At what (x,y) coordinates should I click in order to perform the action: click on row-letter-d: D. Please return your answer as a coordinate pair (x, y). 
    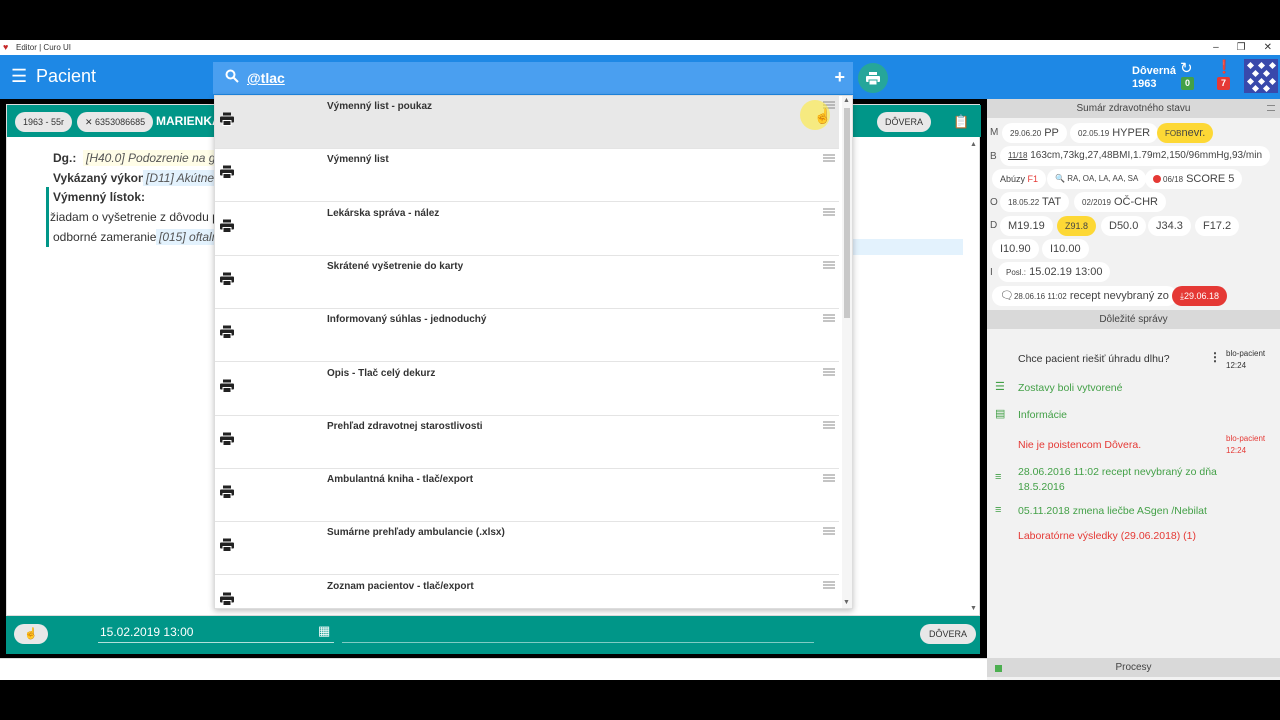
    Looking at the image, I should click on (994, 225).